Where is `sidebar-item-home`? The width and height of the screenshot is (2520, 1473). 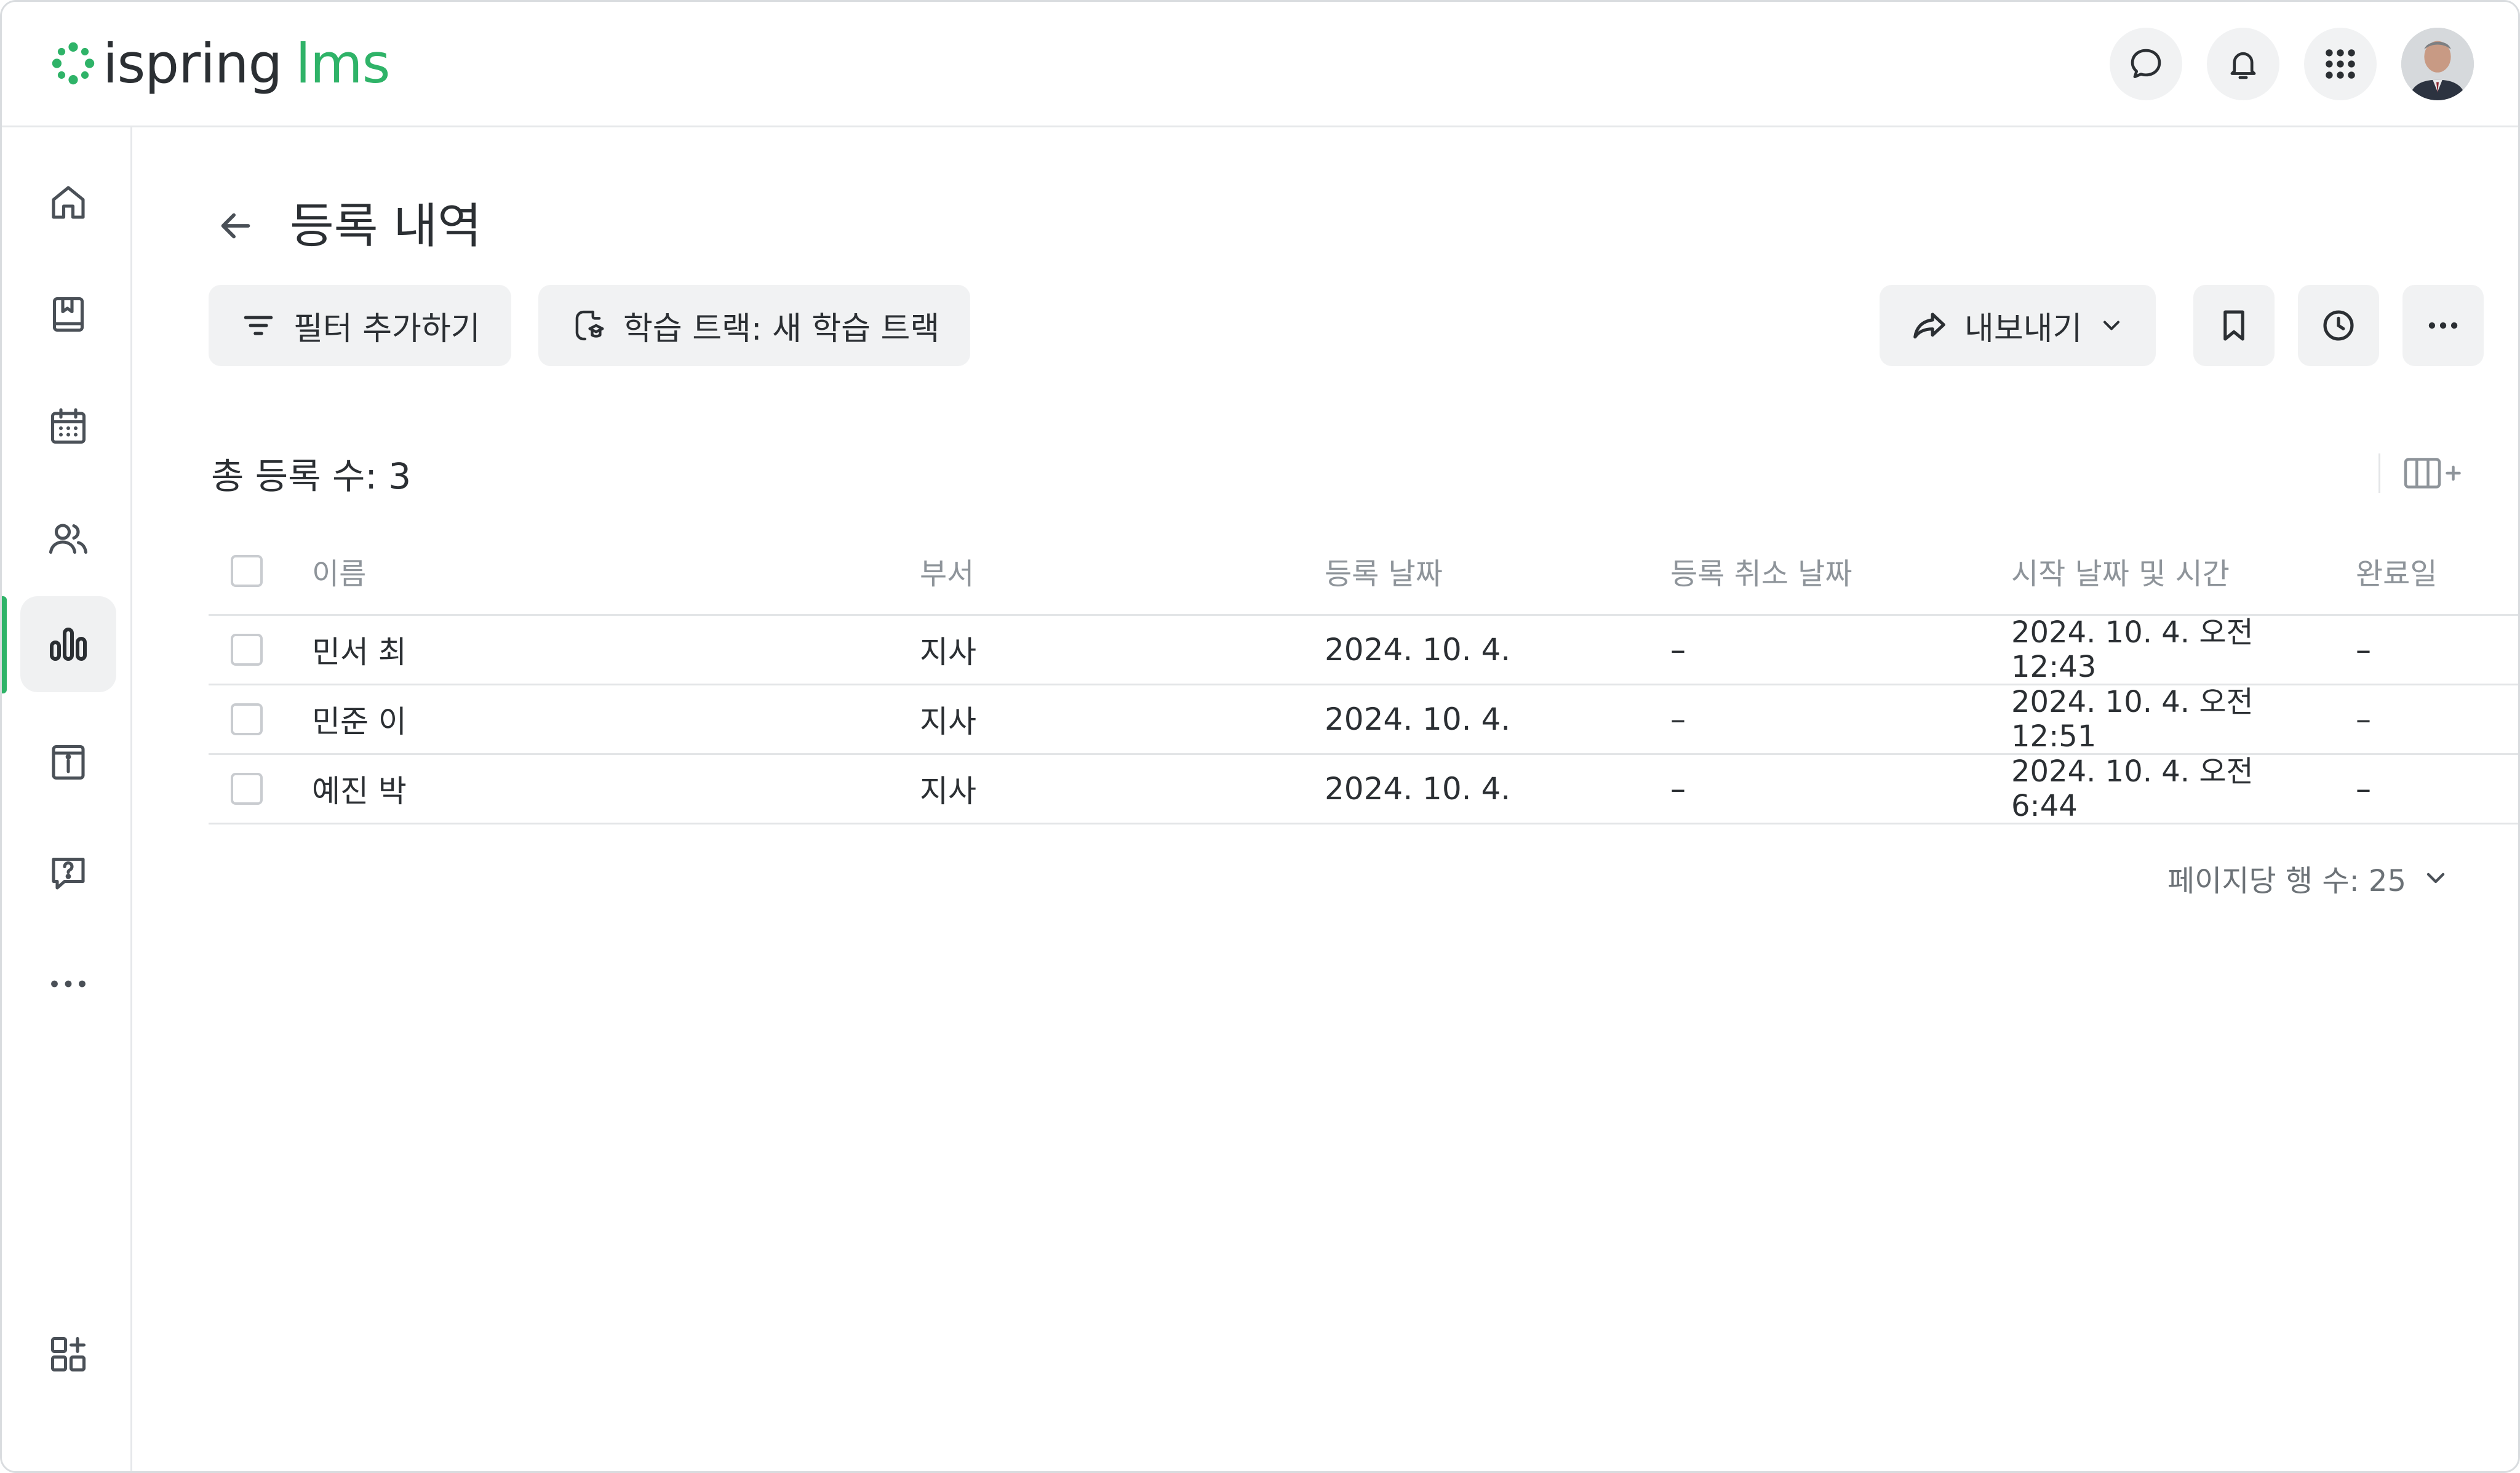 sidebar-item-home is located at coordinates (68, 202).